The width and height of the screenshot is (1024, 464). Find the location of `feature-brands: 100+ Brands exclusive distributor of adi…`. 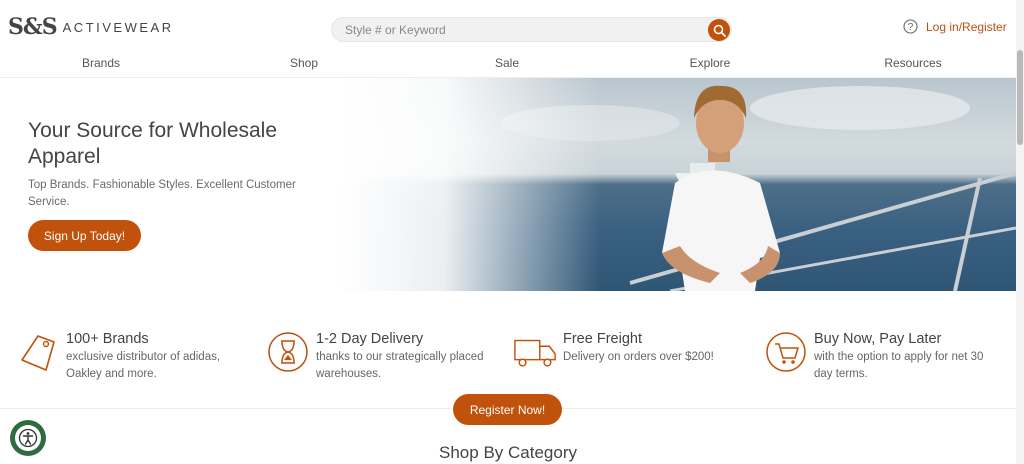

feature-brands: 100+ Brands exclusive distributor of adi… is located at coordinates (131, 356).